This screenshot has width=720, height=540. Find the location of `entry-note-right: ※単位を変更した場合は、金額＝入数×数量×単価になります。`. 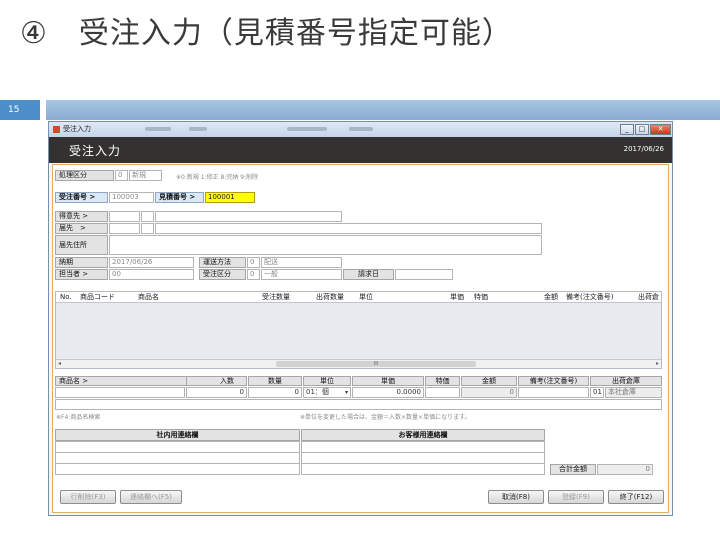

entry-note-right: ※単位を変更した場合は、金額＝入数×数量×単価になります。 is located at coordinates (385, 417).